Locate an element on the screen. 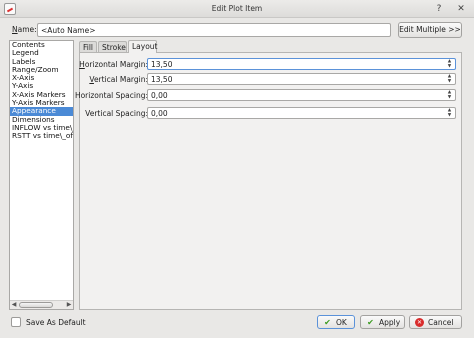  vertical-spacing-row: Vertical Spacing: 0,00 ▲ ▼ is located at coordinates (271, 113).